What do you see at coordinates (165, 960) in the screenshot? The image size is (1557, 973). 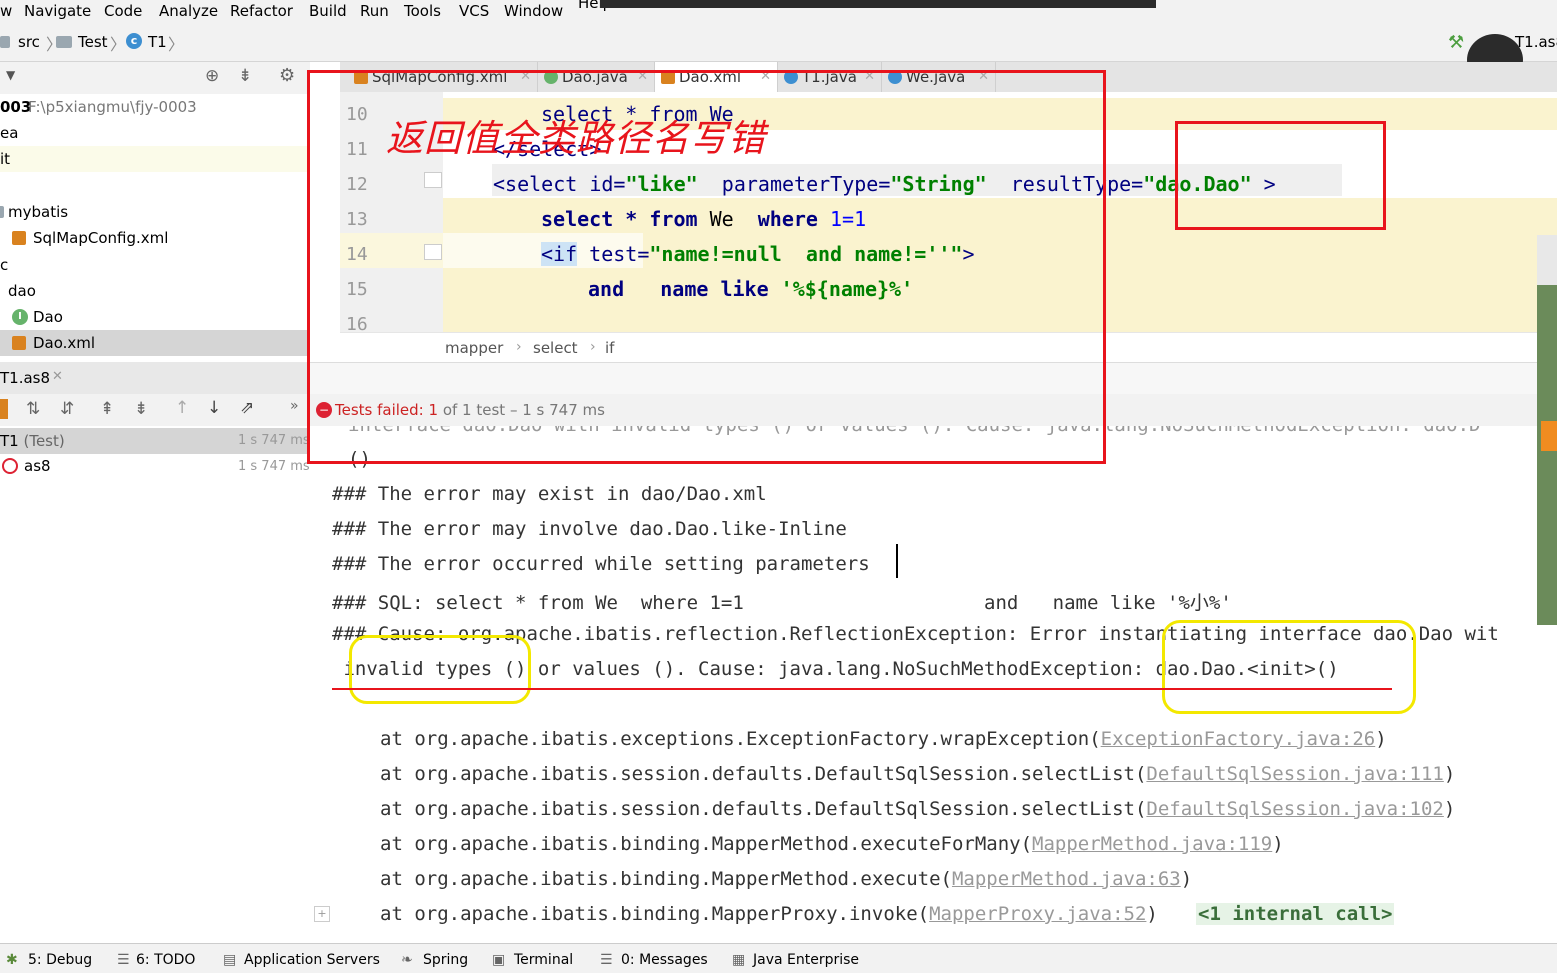 I see `tool-todo: 6: TODO` at bounding box center [165, 960].